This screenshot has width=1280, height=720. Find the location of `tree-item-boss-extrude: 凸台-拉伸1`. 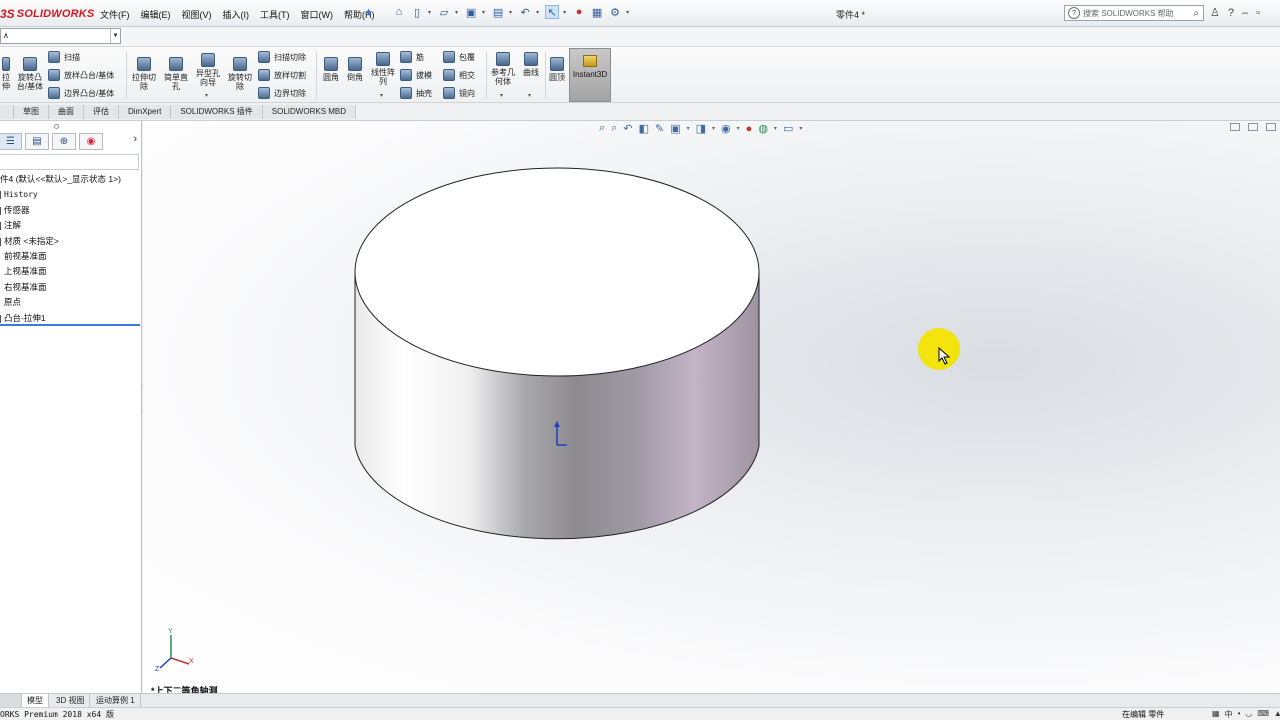

tree-item-boss-extrude: 凸台-拉伸1 is located at coordinates (70, 318).